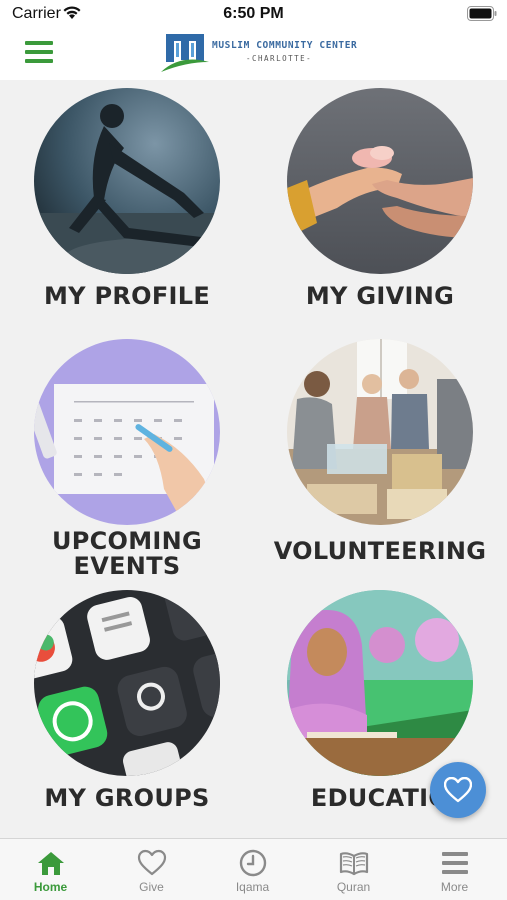  I want to click on bottom-tab-bar: Home Give Iqama Quran More, so click(253, 869).